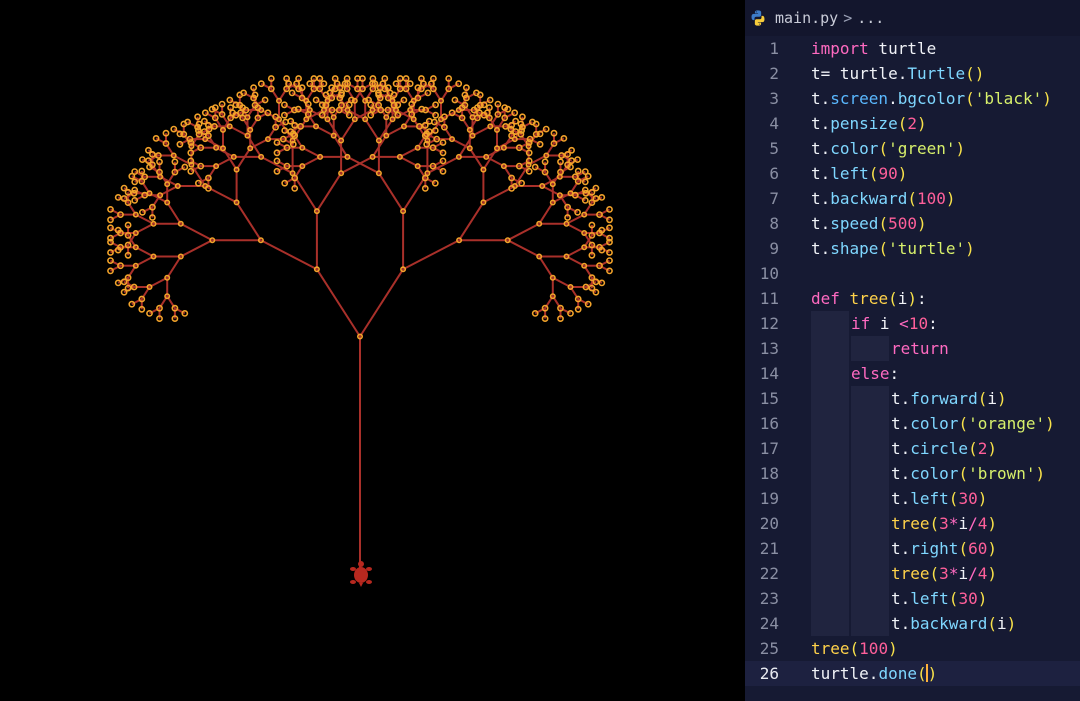  What do you see at coordinates (920, 348) in the screenshot?
I see `code-token: return` at bounding box center [920, 348].